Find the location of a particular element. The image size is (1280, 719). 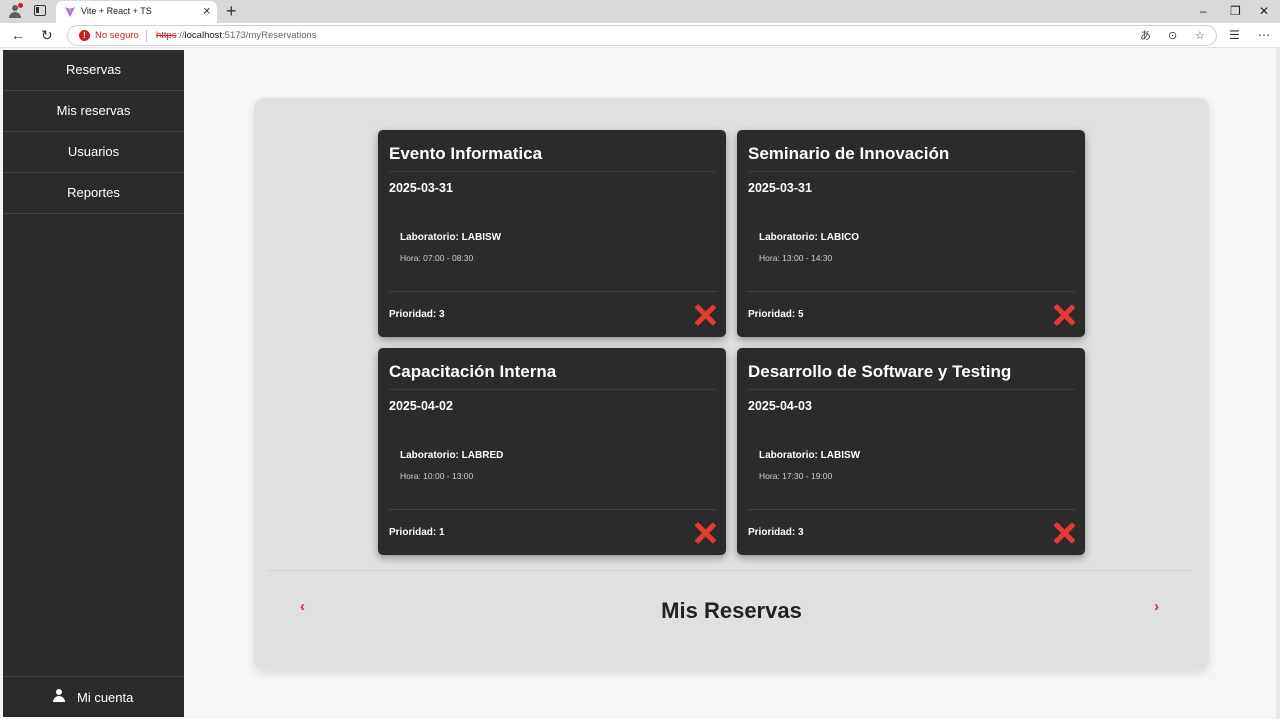

card-title: Capacitación Interna is located at coordinates (473, 371).